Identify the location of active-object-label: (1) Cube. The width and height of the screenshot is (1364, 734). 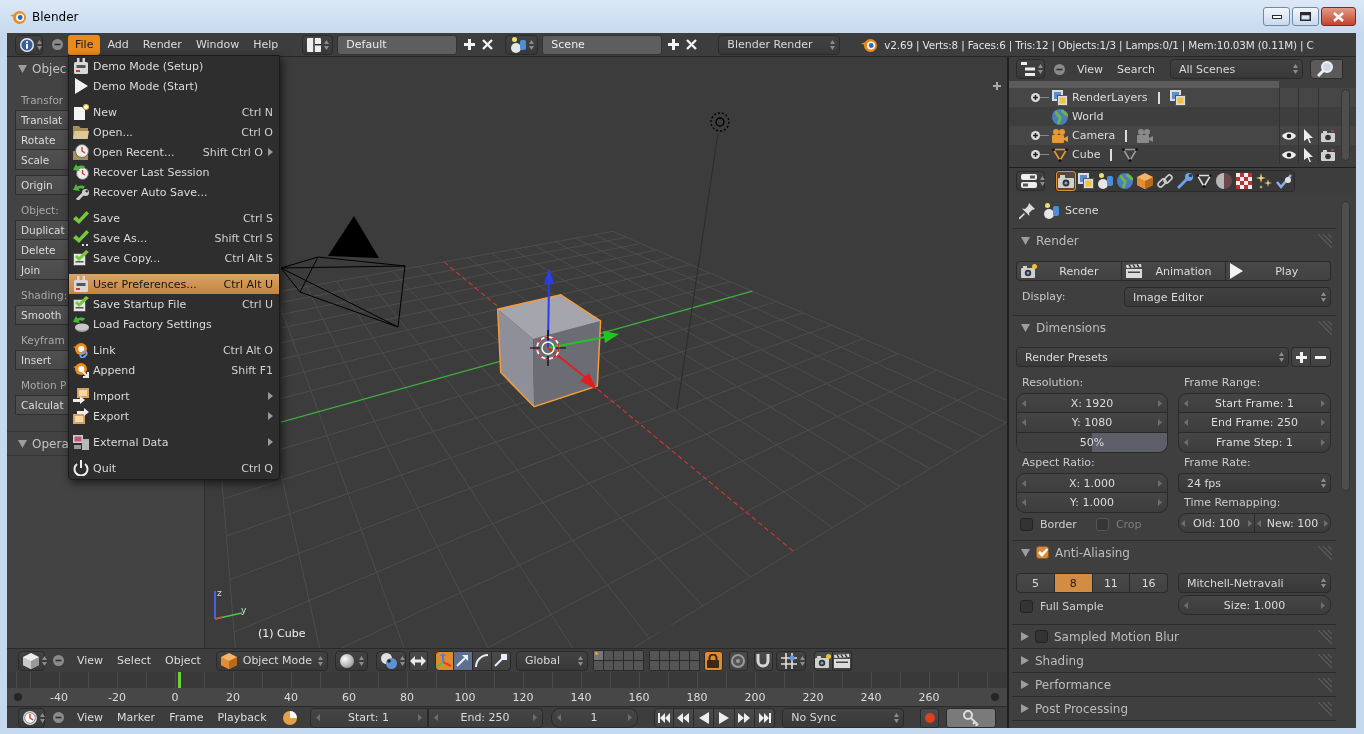
(282, 633).